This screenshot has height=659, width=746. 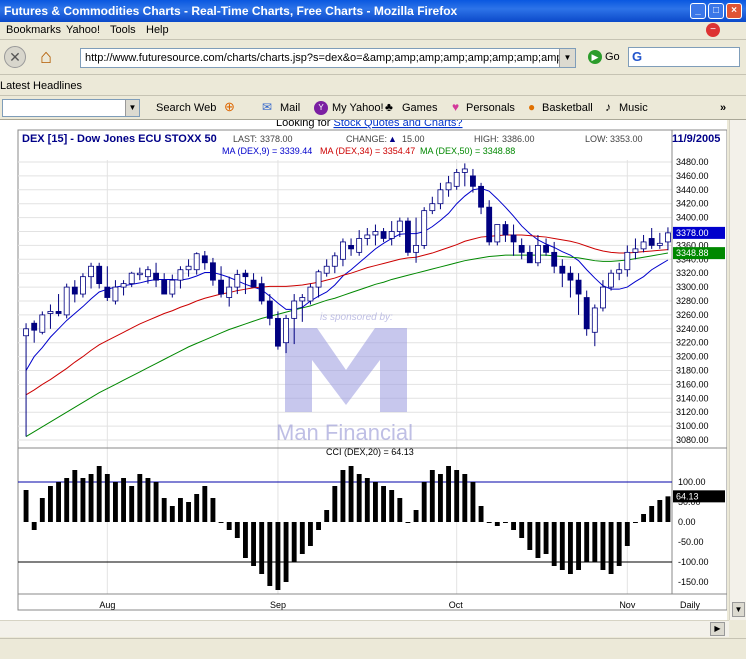 What do you see at coordinates (737, 370) in the screenshot?
I see `vertical-scrollbar: ▼` at bounding box center [737, 370].